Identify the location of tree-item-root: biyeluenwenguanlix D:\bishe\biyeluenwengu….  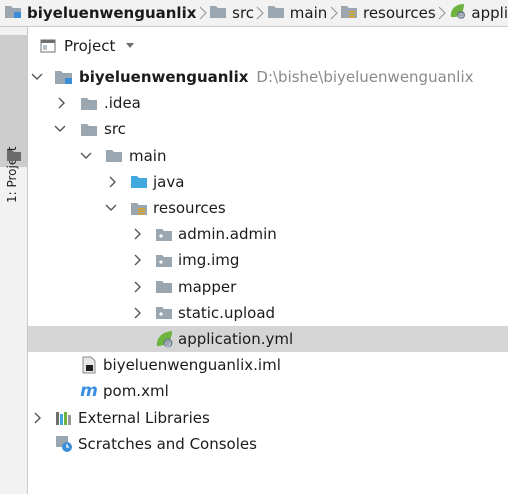
(268, 77).